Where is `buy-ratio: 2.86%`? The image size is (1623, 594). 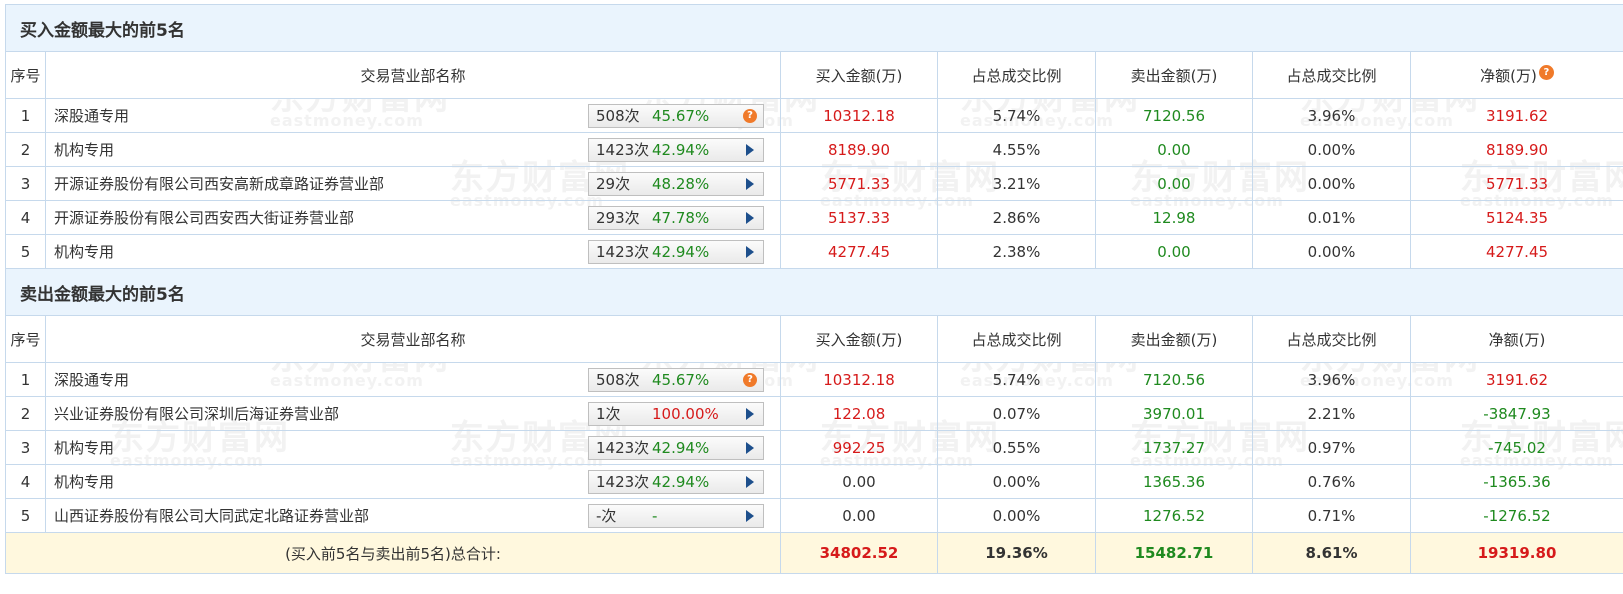
buy-ratio: 2.86% is located at coordinates (1016, 217).